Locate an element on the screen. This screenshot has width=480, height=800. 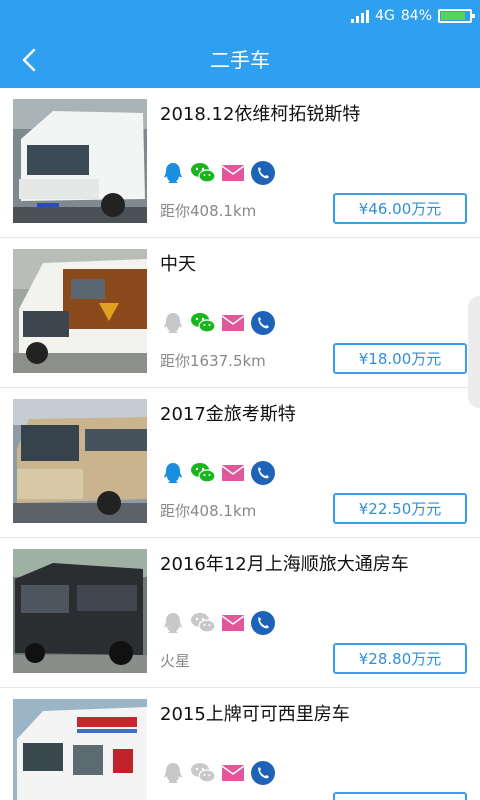
price-button: ¥28.80万元 is located at coordinates (400, 658).